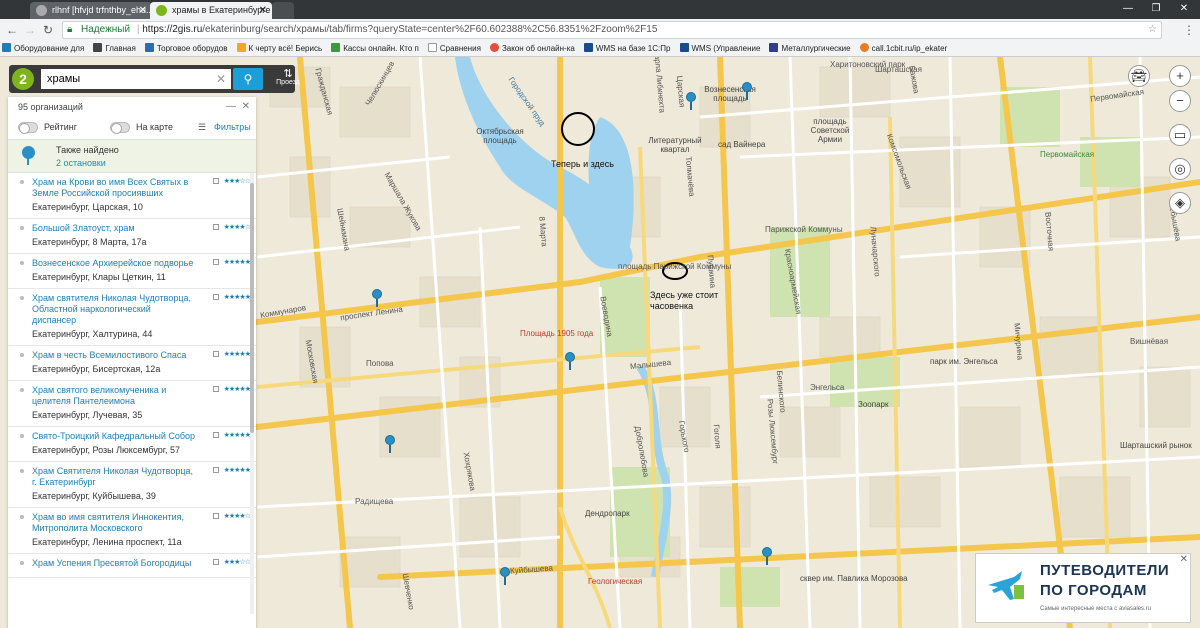 The width and height of the screenshot is (1200, 628). Describe the element at coordinates (1156, 8) in the screenshot. I see `maximize-icon: ❐` at that location.